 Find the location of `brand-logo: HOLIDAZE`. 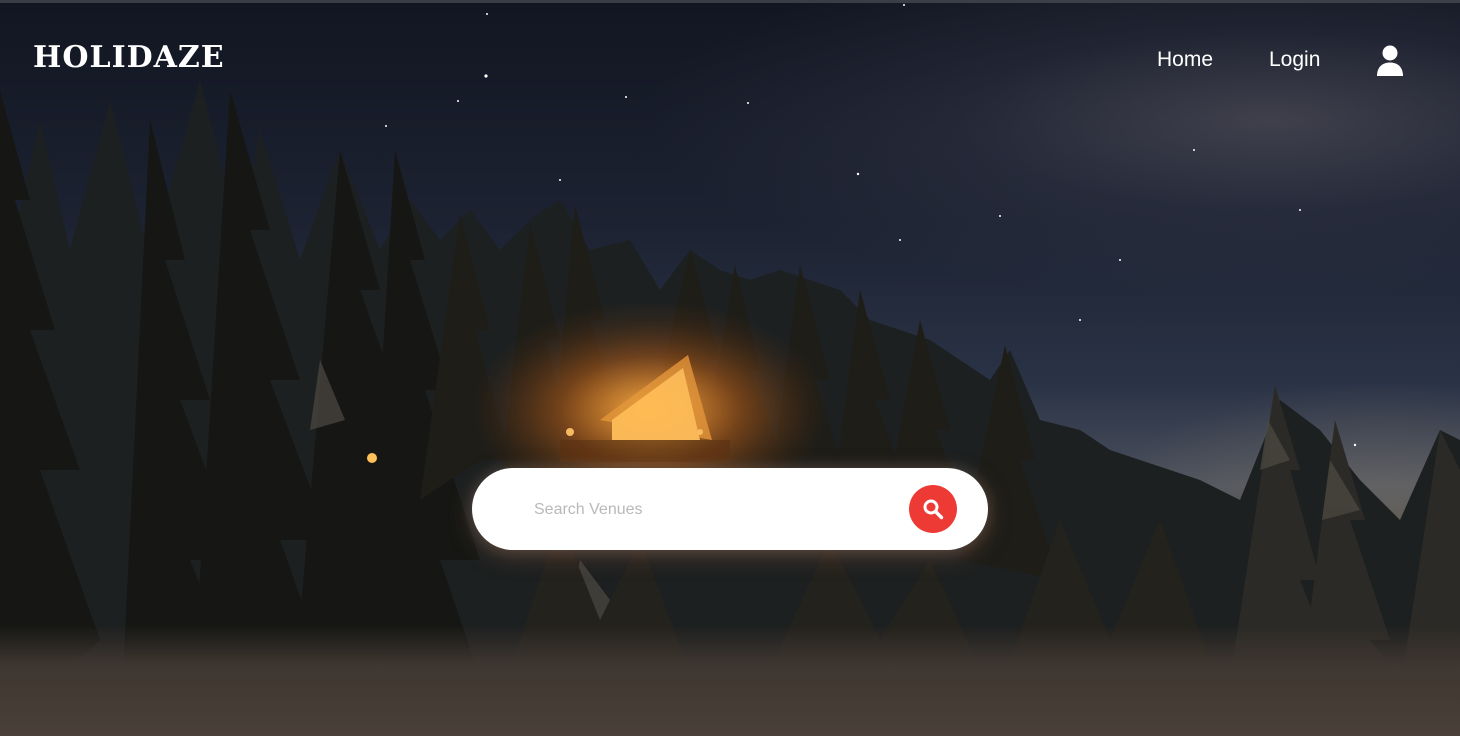

brand-logo: HOLIDAZE is located at coordinates (129, 57).